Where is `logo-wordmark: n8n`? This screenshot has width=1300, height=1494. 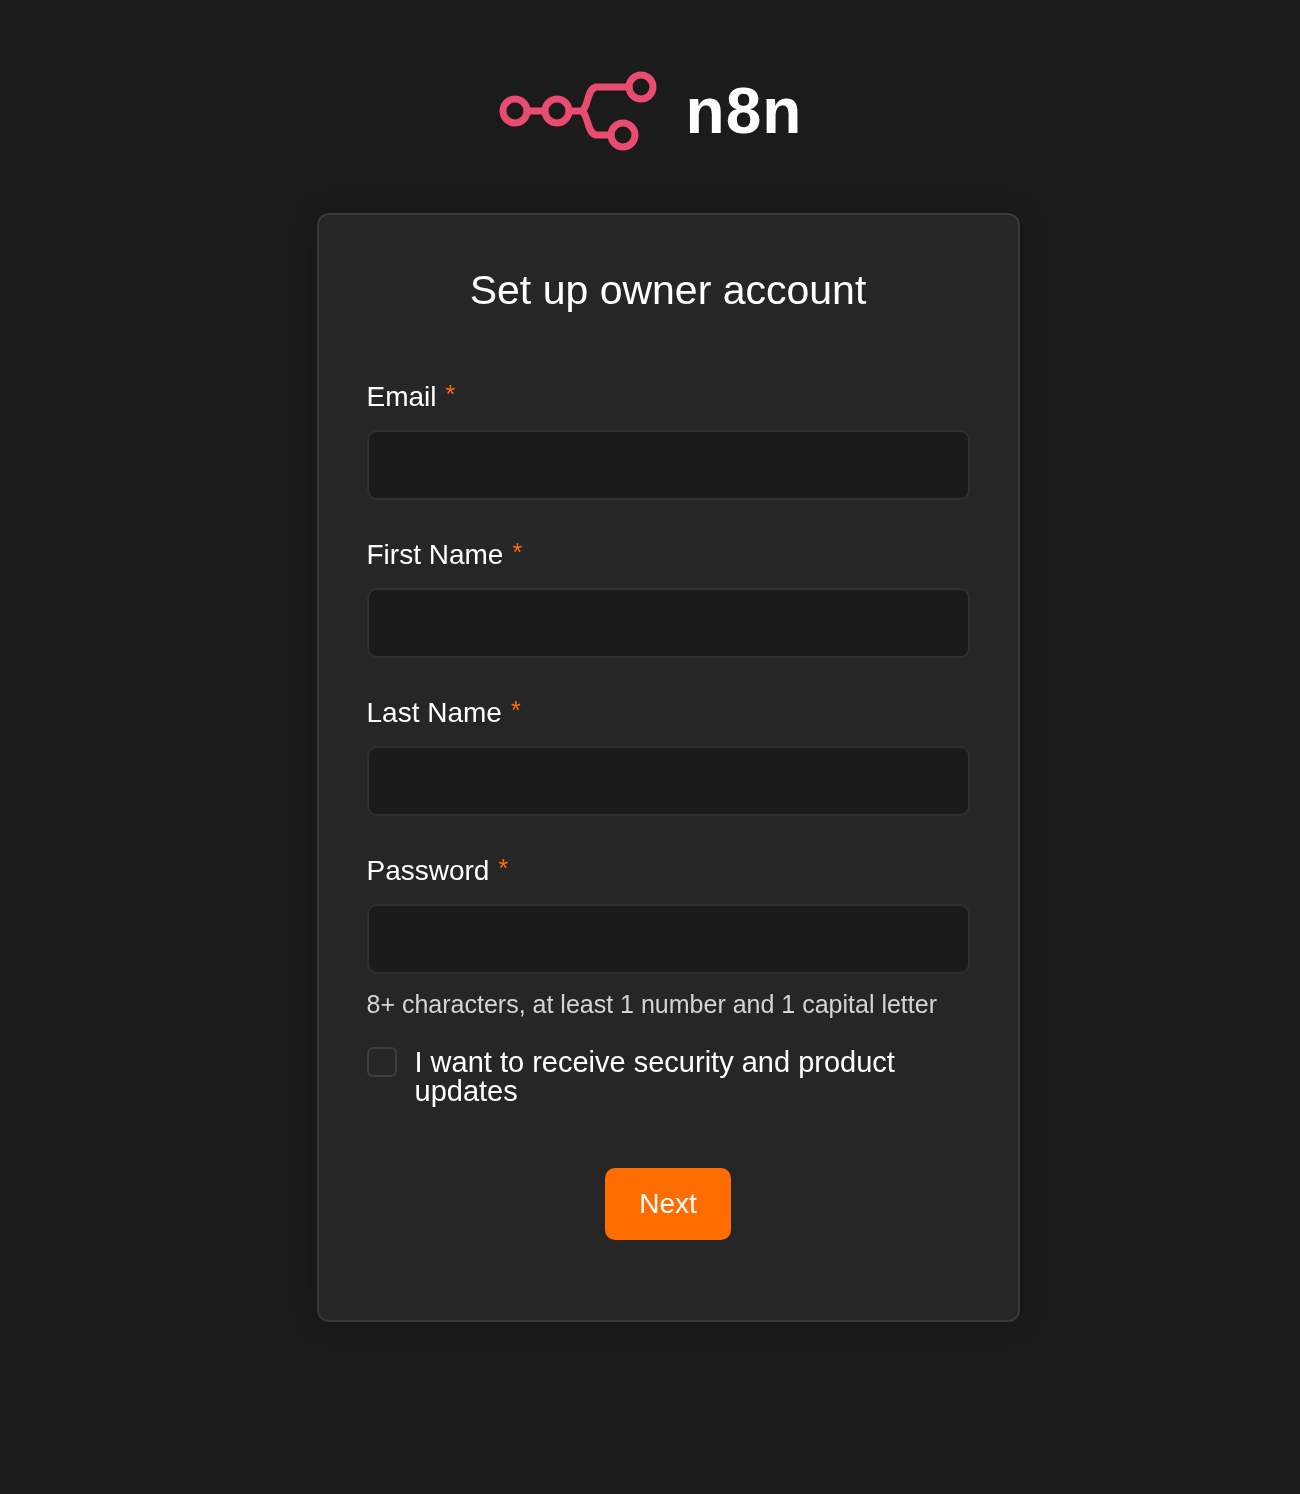
logo-wordmark: n8n is located at coordinates (744, 111).